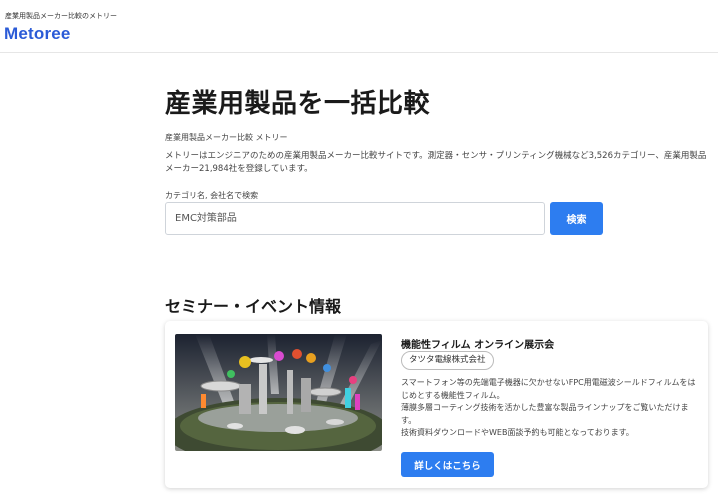 Image resolution: width=718 pixels, height=498 pixels. I want to click on search-label: カテゴリ名, 会社名で検索, so click(212, 195).